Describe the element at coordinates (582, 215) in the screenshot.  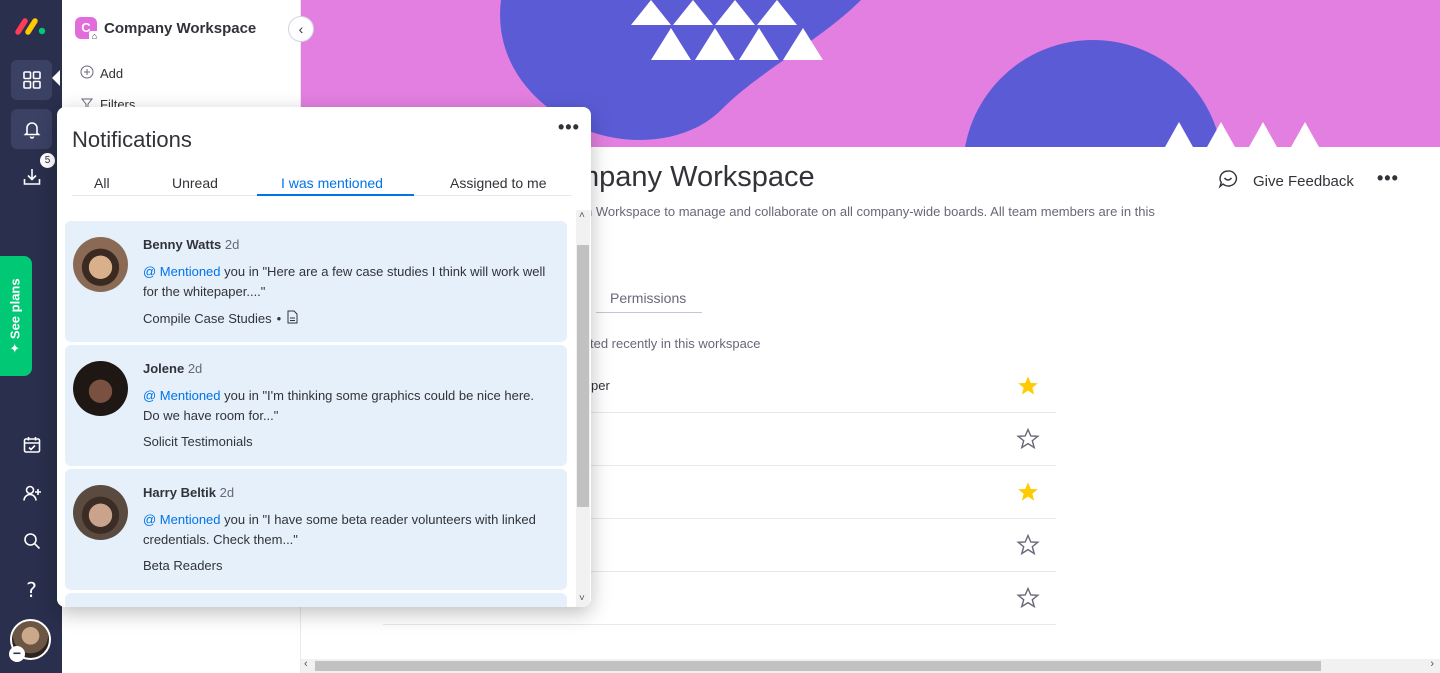
I see `scroll-up-arrow-icon: ˄` at that location.